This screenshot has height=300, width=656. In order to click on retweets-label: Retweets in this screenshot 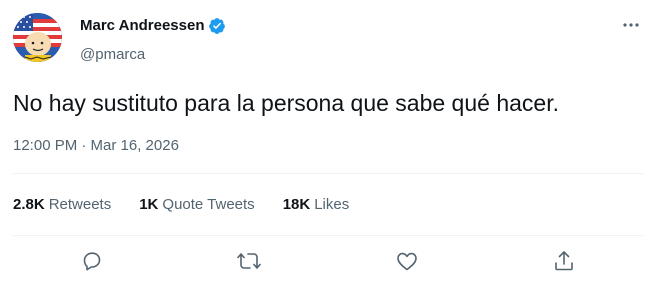, I will do `click(80, 204)`.